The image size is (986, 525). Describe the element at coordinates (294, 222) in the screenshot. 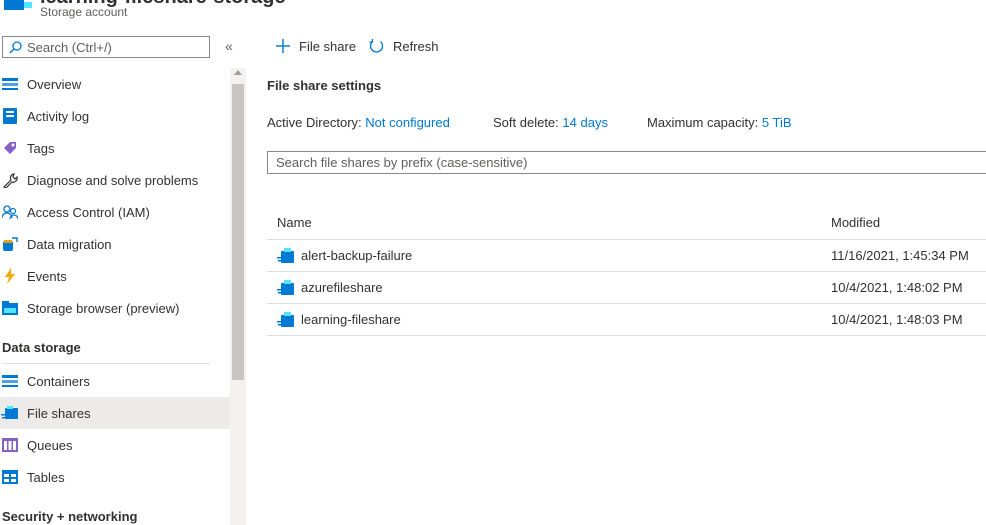

I see `column-header-name: Name` at that location.